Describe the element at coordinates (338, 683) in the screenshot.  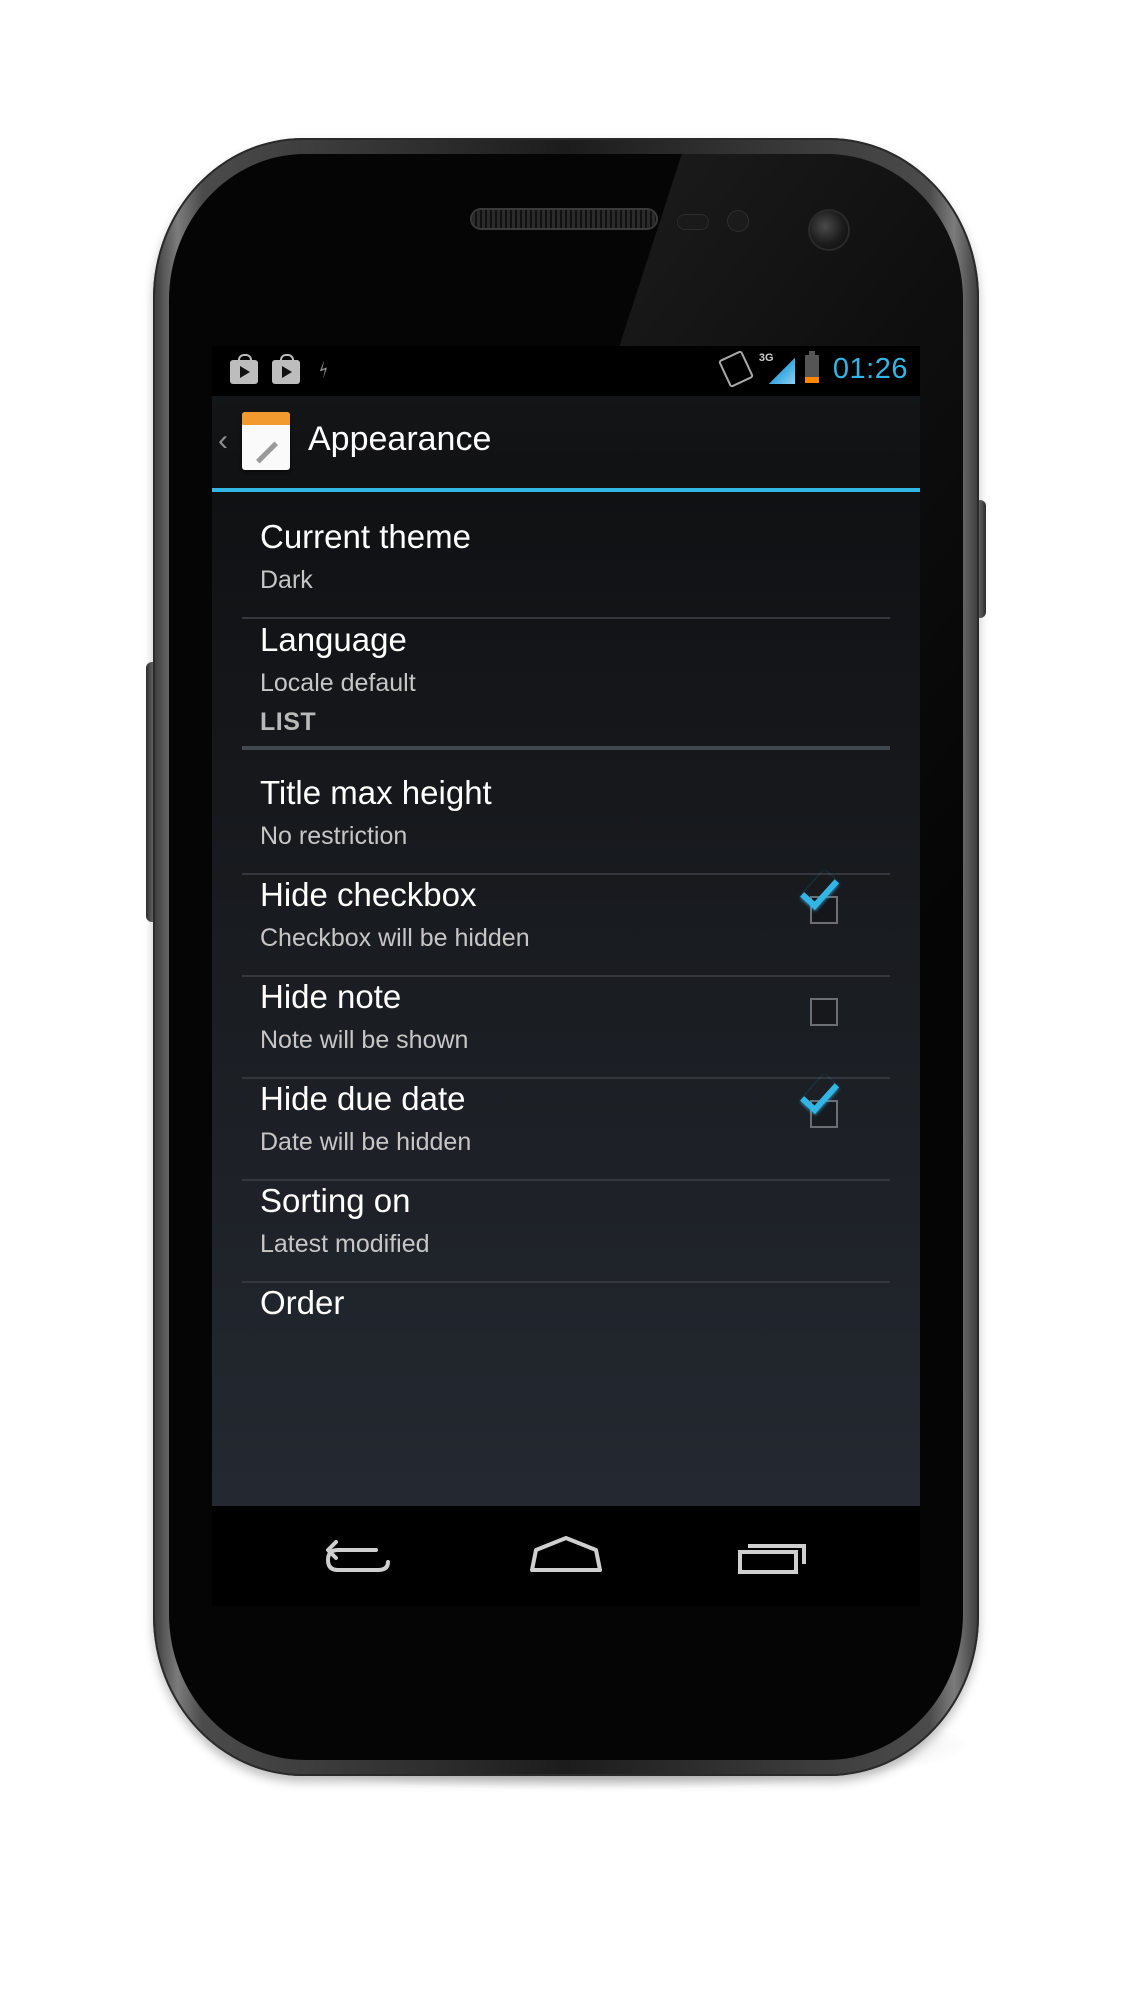
I see `pref-summary: Locale default` at that location.